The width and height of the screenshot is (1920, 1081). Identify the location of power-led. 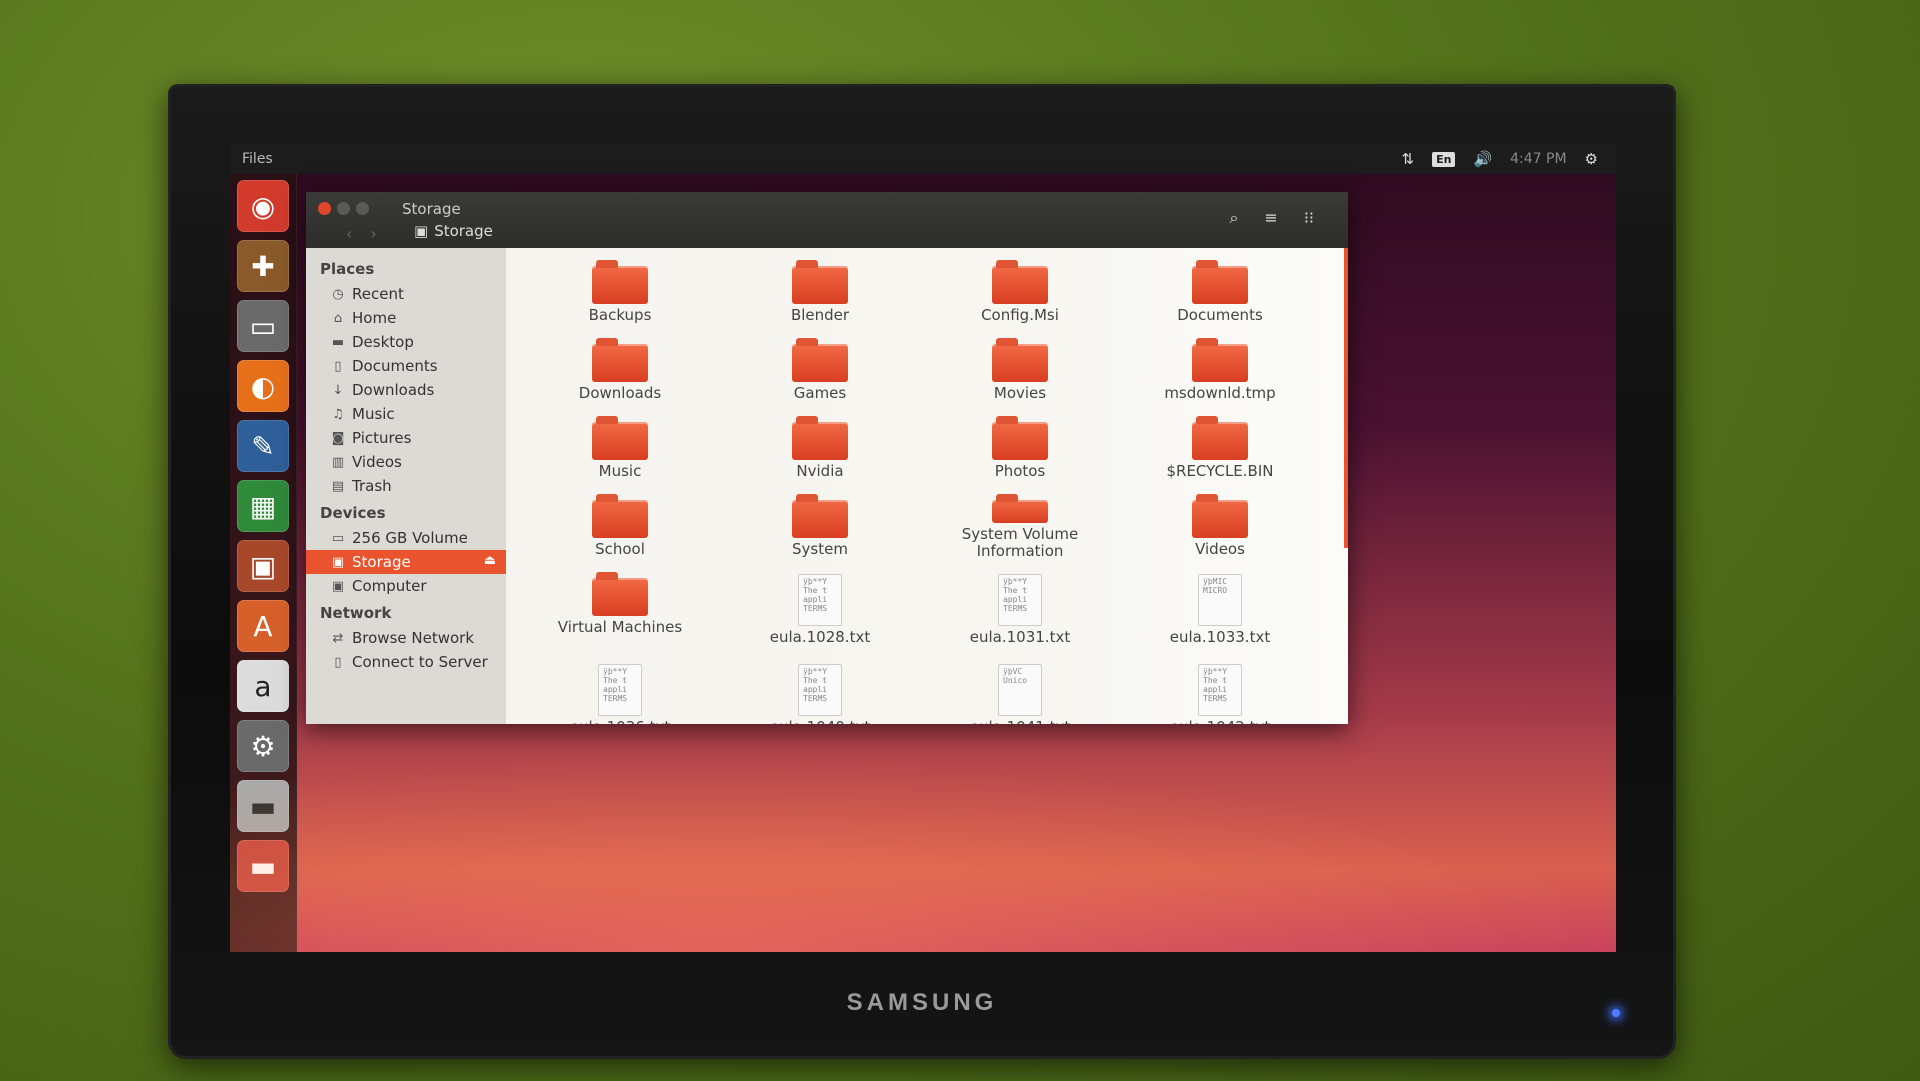
(1616, 1013).